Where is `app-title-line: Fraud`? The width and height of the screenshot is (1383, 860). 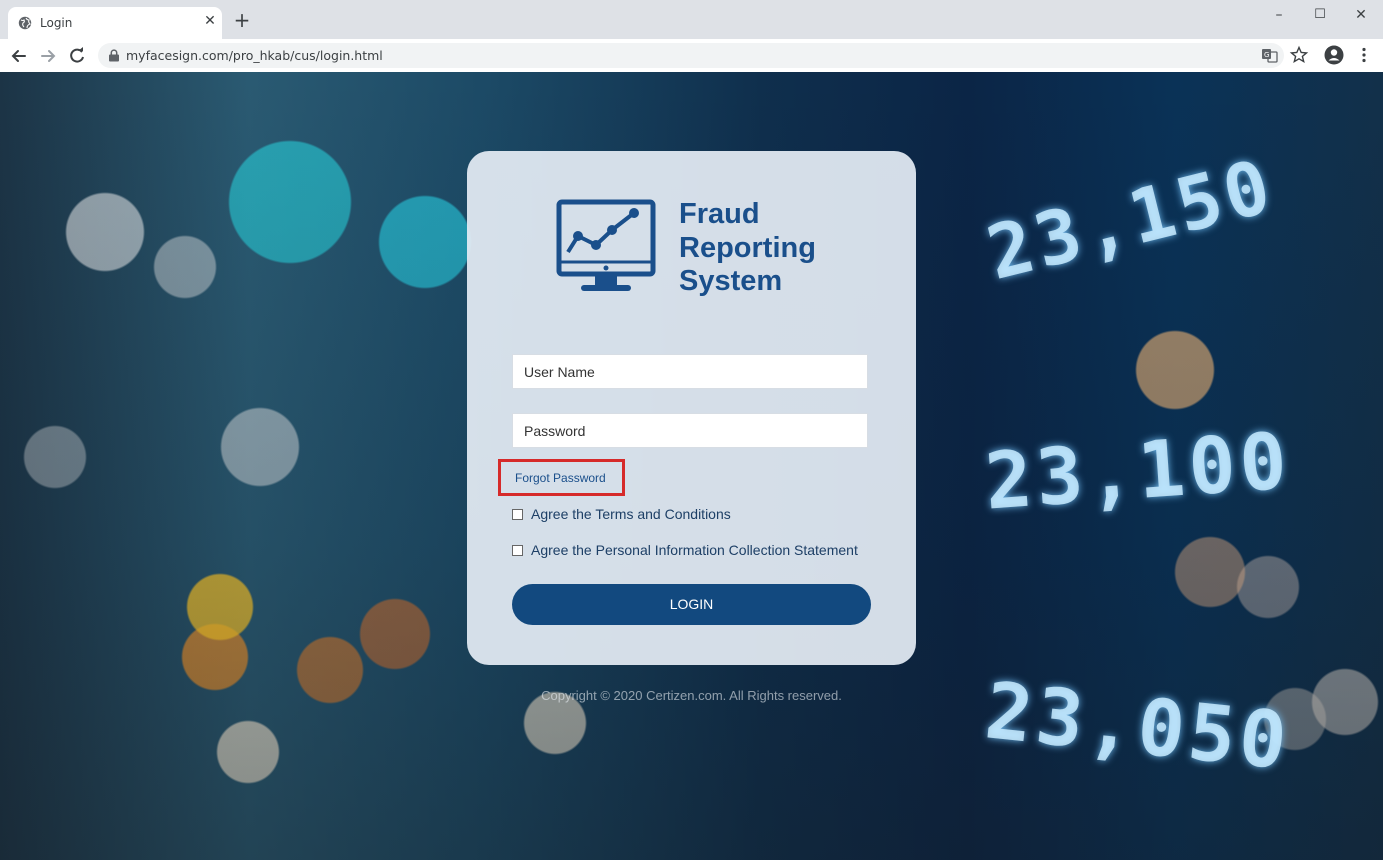
app-title-line: Fraud is located at coordinates (719, 214).